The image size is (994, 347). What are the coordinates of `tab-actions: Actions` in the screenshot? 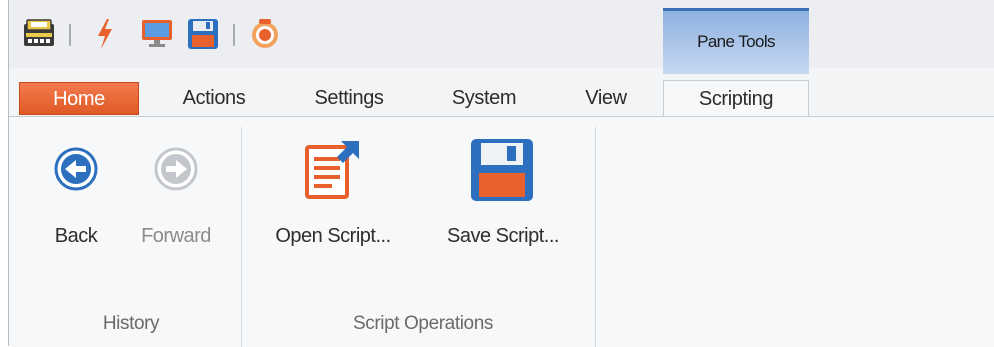 It's located at (214, 98).